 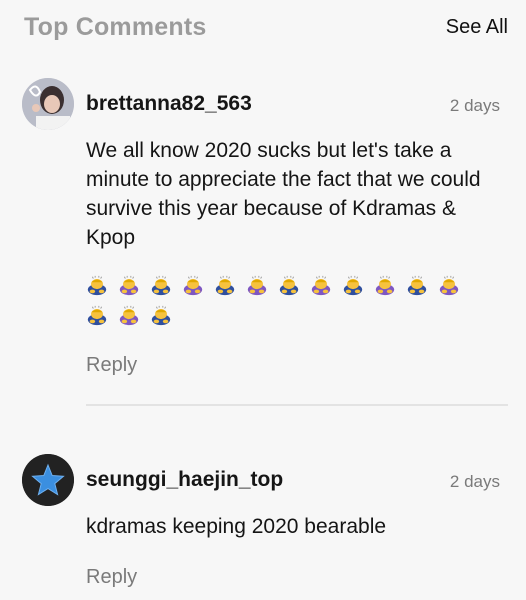 I want to click on emoji-row, so click(x=282, y=300).